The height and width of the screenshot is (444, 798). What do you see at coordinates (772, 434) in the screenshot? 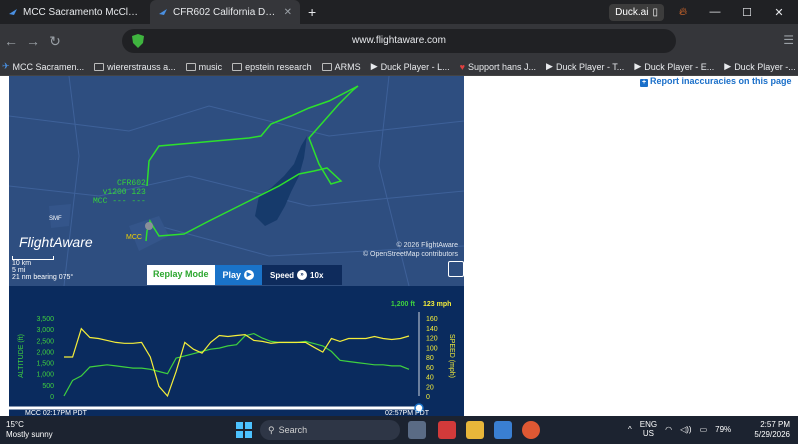
I see `clock-date: 5/29/2026` at bounding box center [772, 434].